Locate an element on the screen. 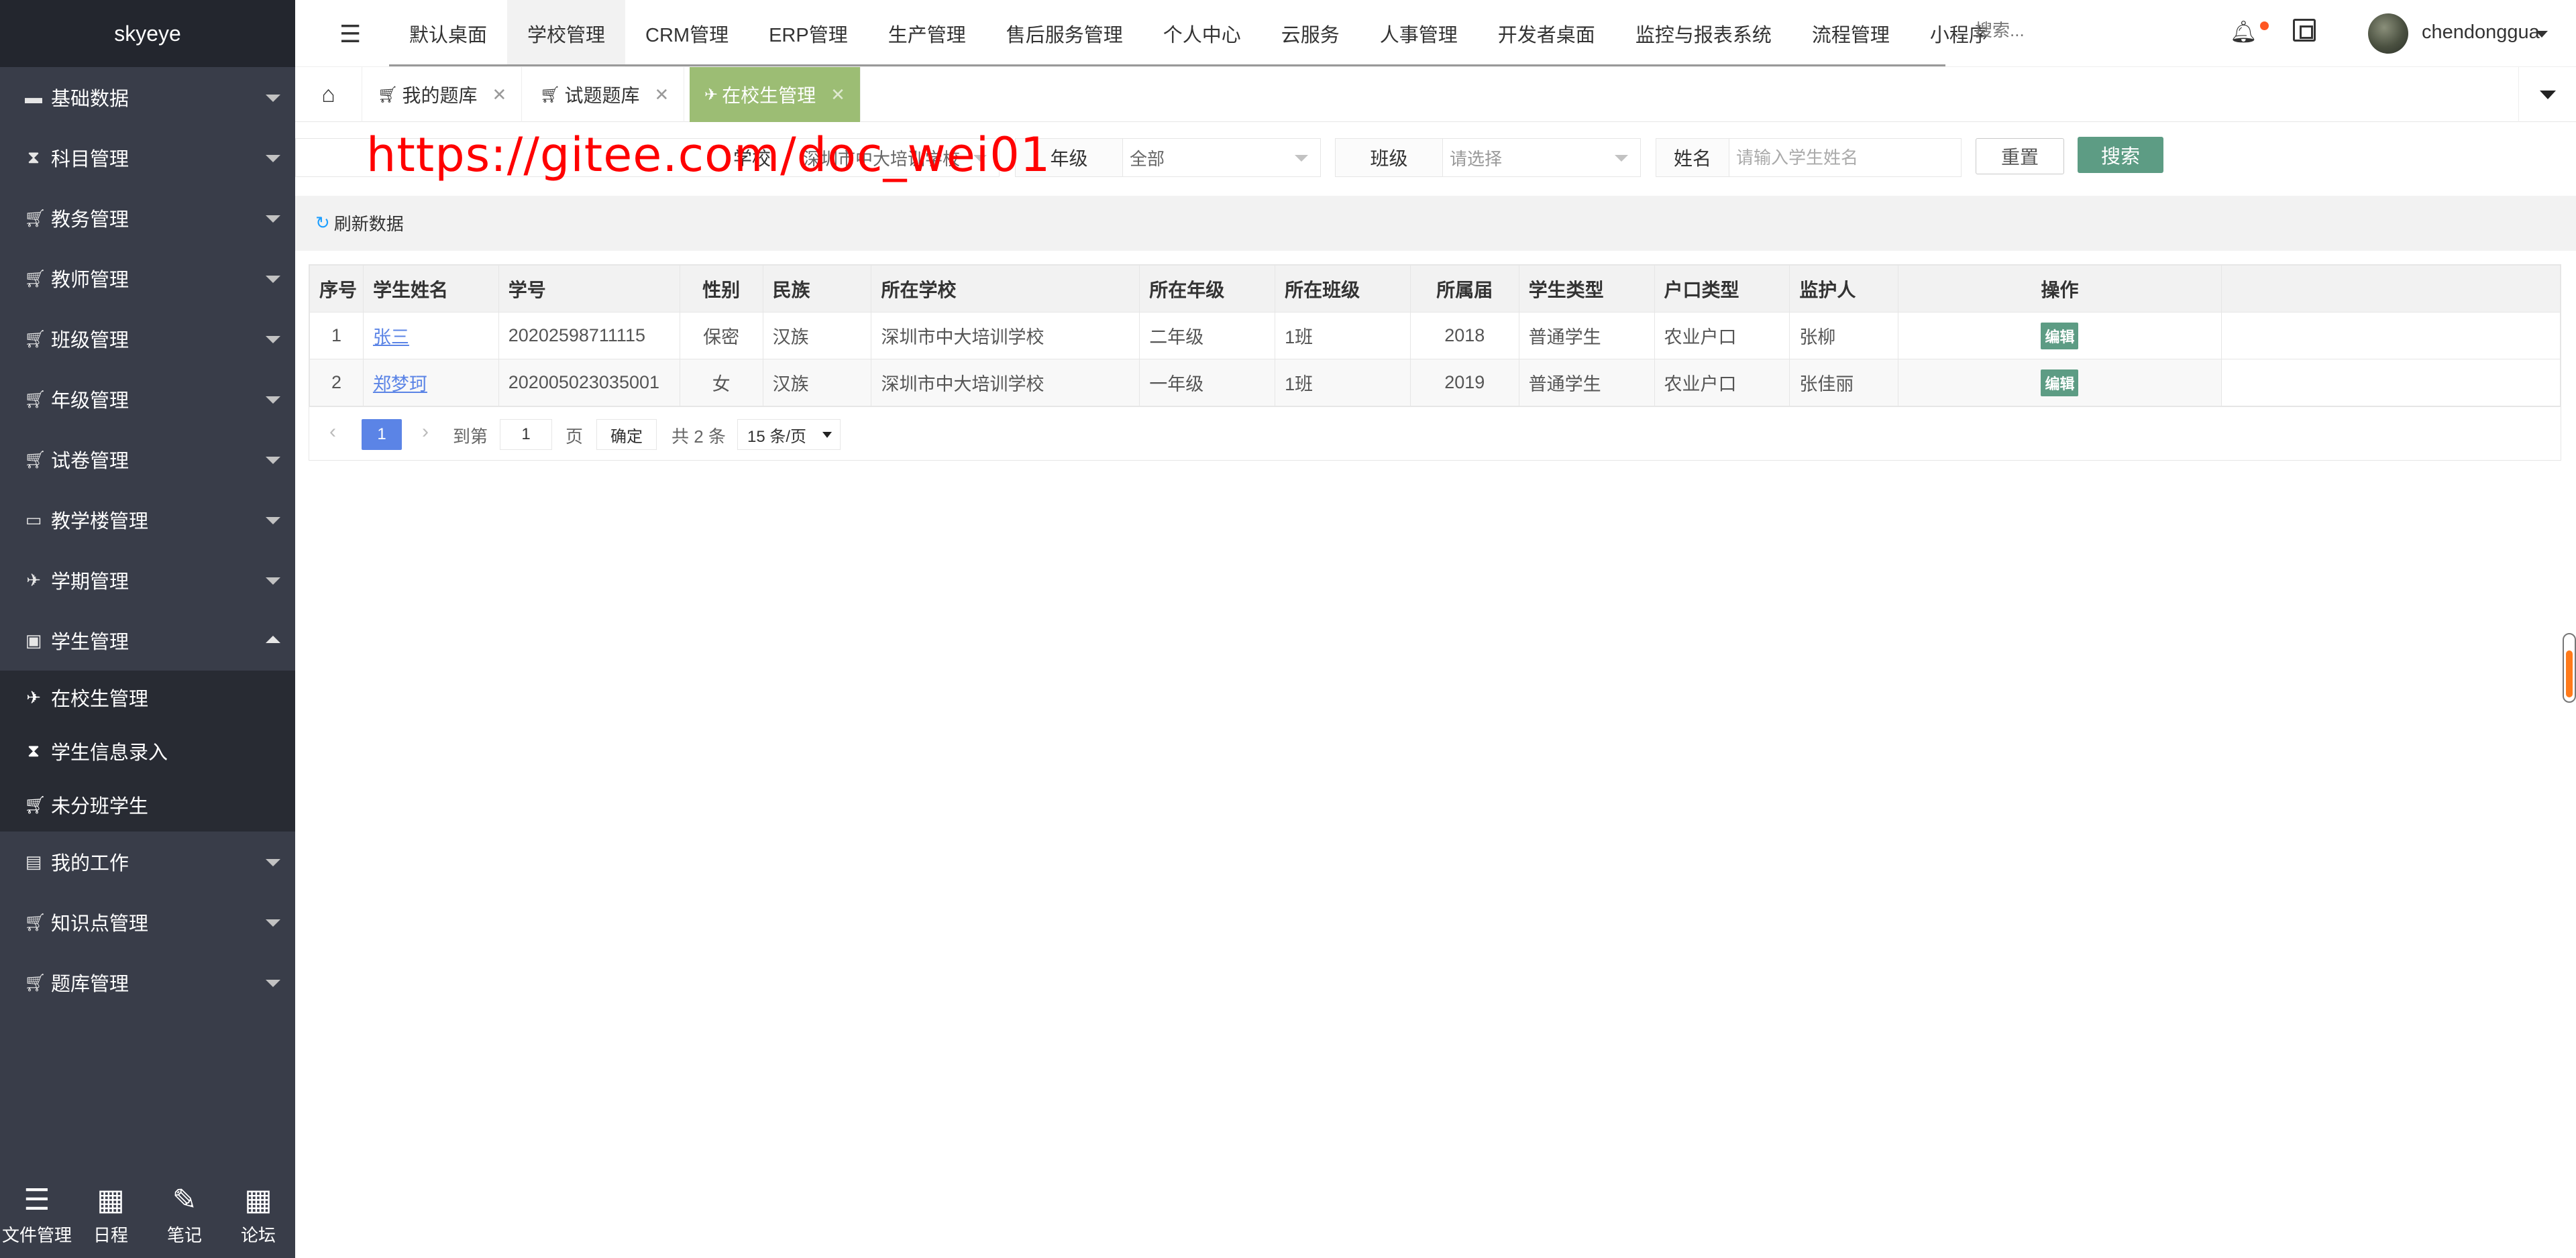 Image resolution: width=2576 pixels, height=1258 pixels. sidebar-bottom-button: ▦ 日程 is located at coordinates (111, 1214).